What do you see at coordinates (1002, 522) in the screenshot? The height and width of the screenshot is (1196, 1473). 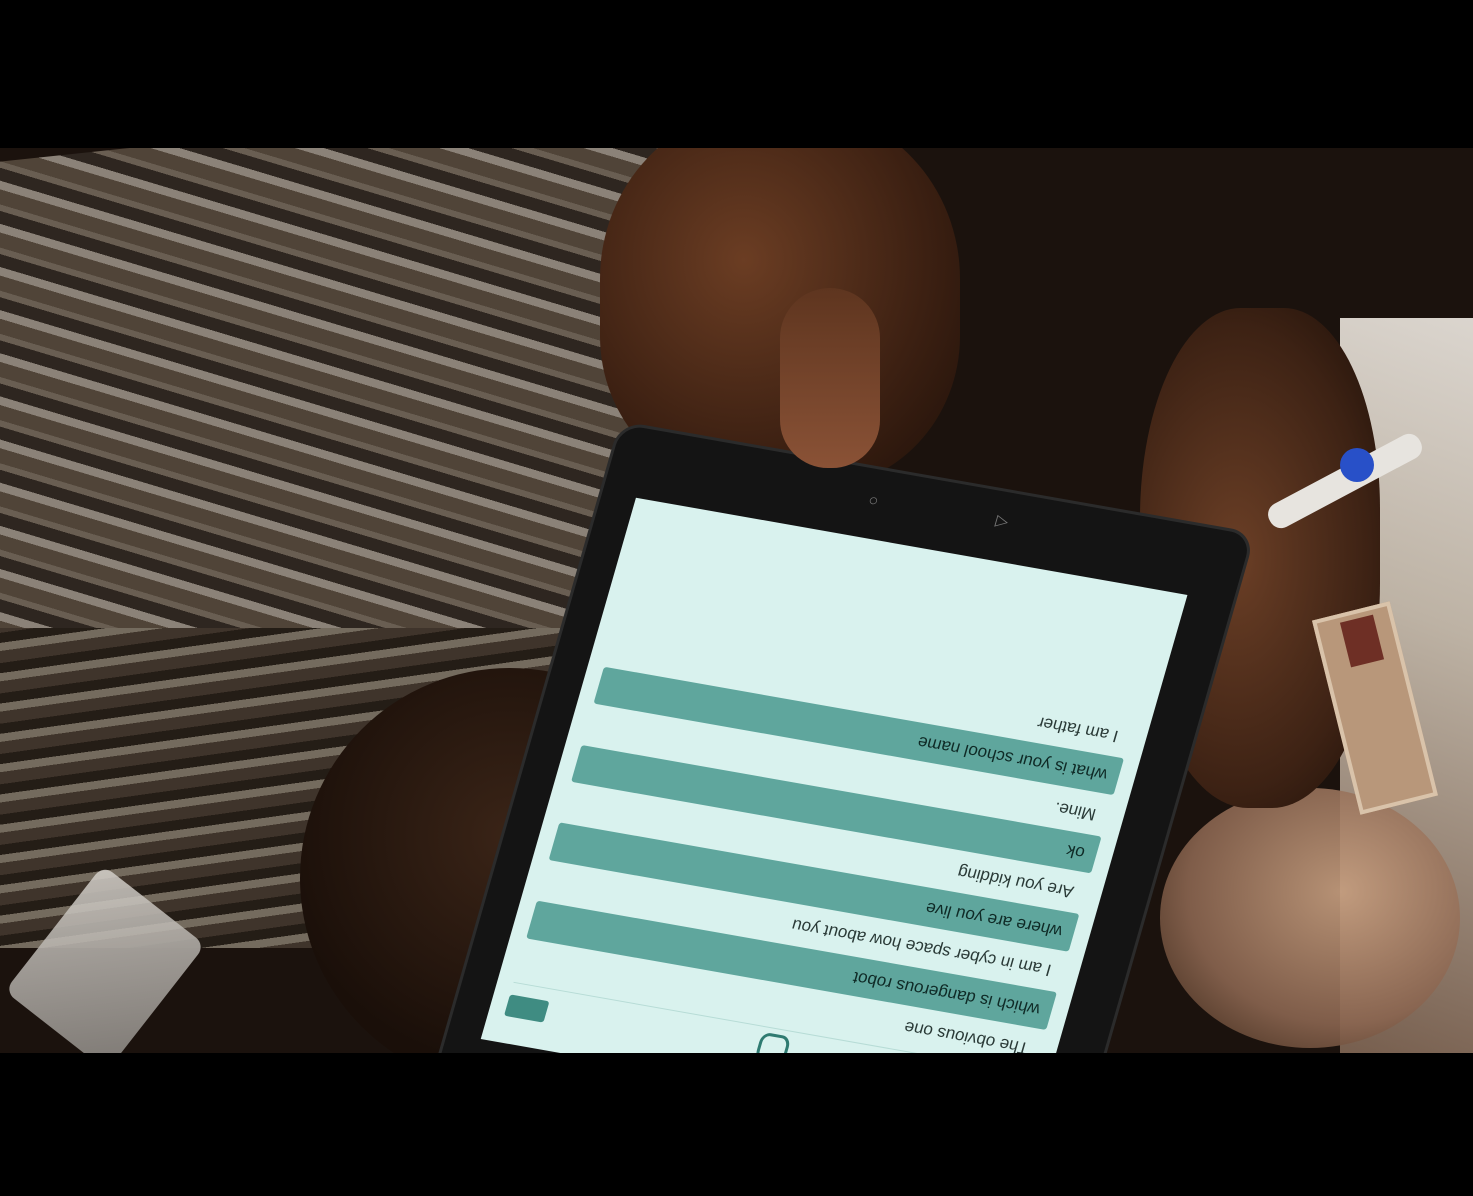 I see `back-icon: ◁` at bounding box center [1002, 522].